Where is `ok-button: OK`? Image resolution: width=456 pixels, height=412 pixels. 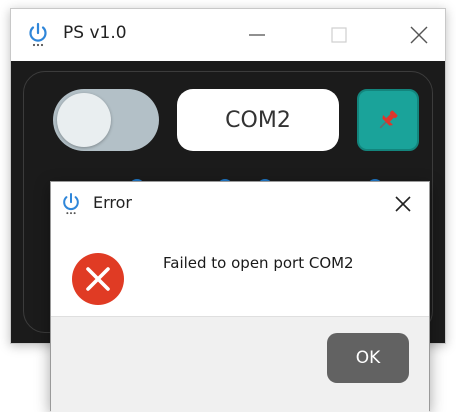 ok-button: OK is located at coordinates (368, 358).